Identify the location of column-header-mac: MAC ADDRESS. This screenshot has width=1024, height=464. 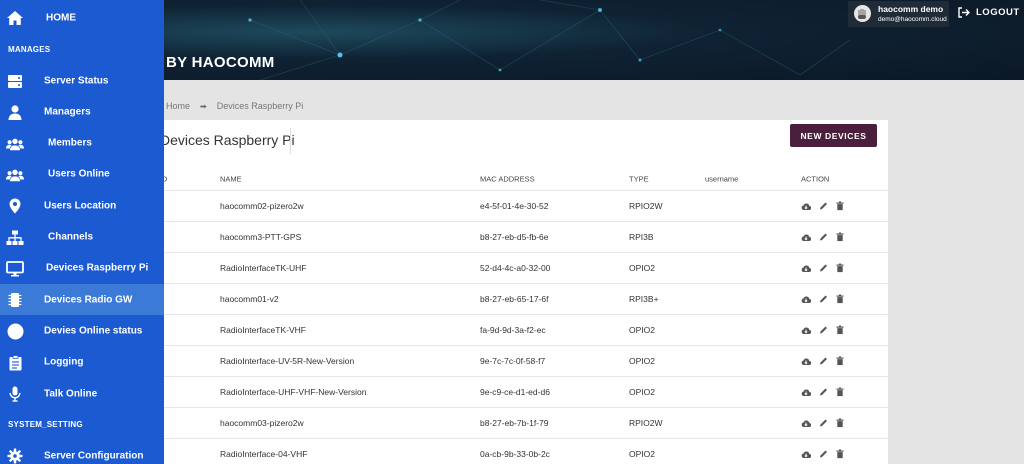
(507, 179).